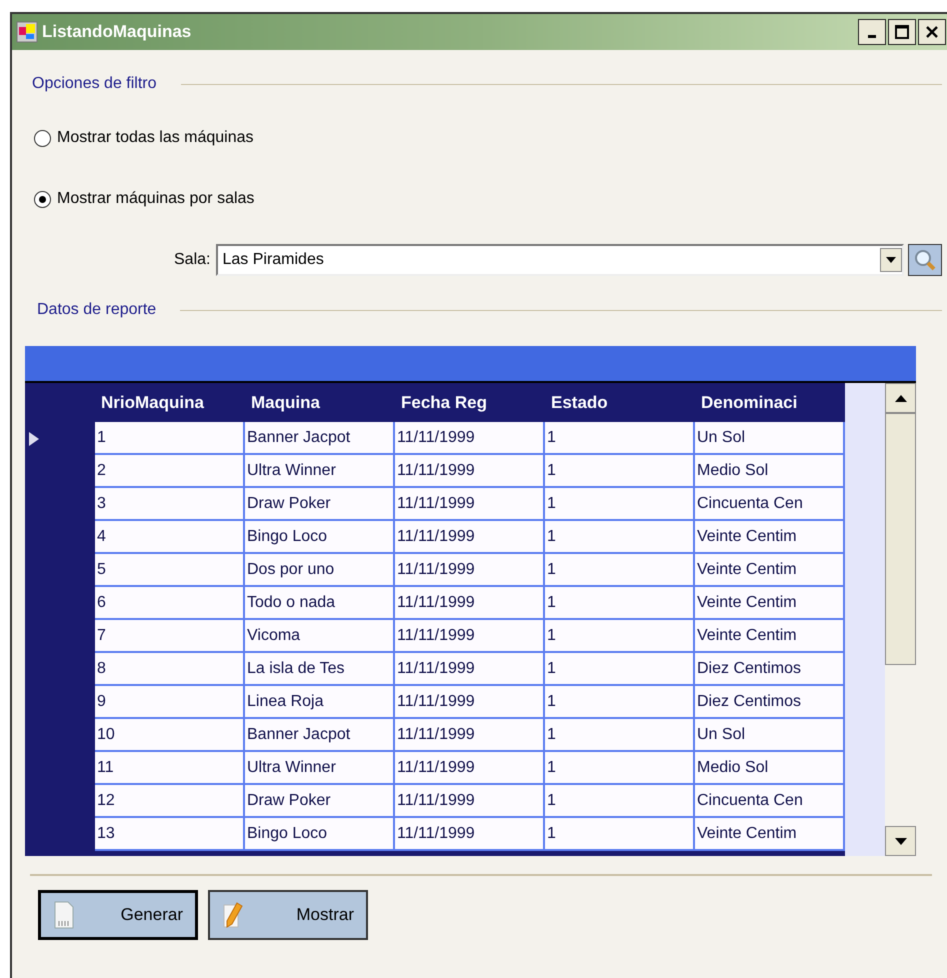 This screenshot has width=947, height=978. Describe the element at coordinates (64, 915) in the screenshot. I see `document-icon` at that location.